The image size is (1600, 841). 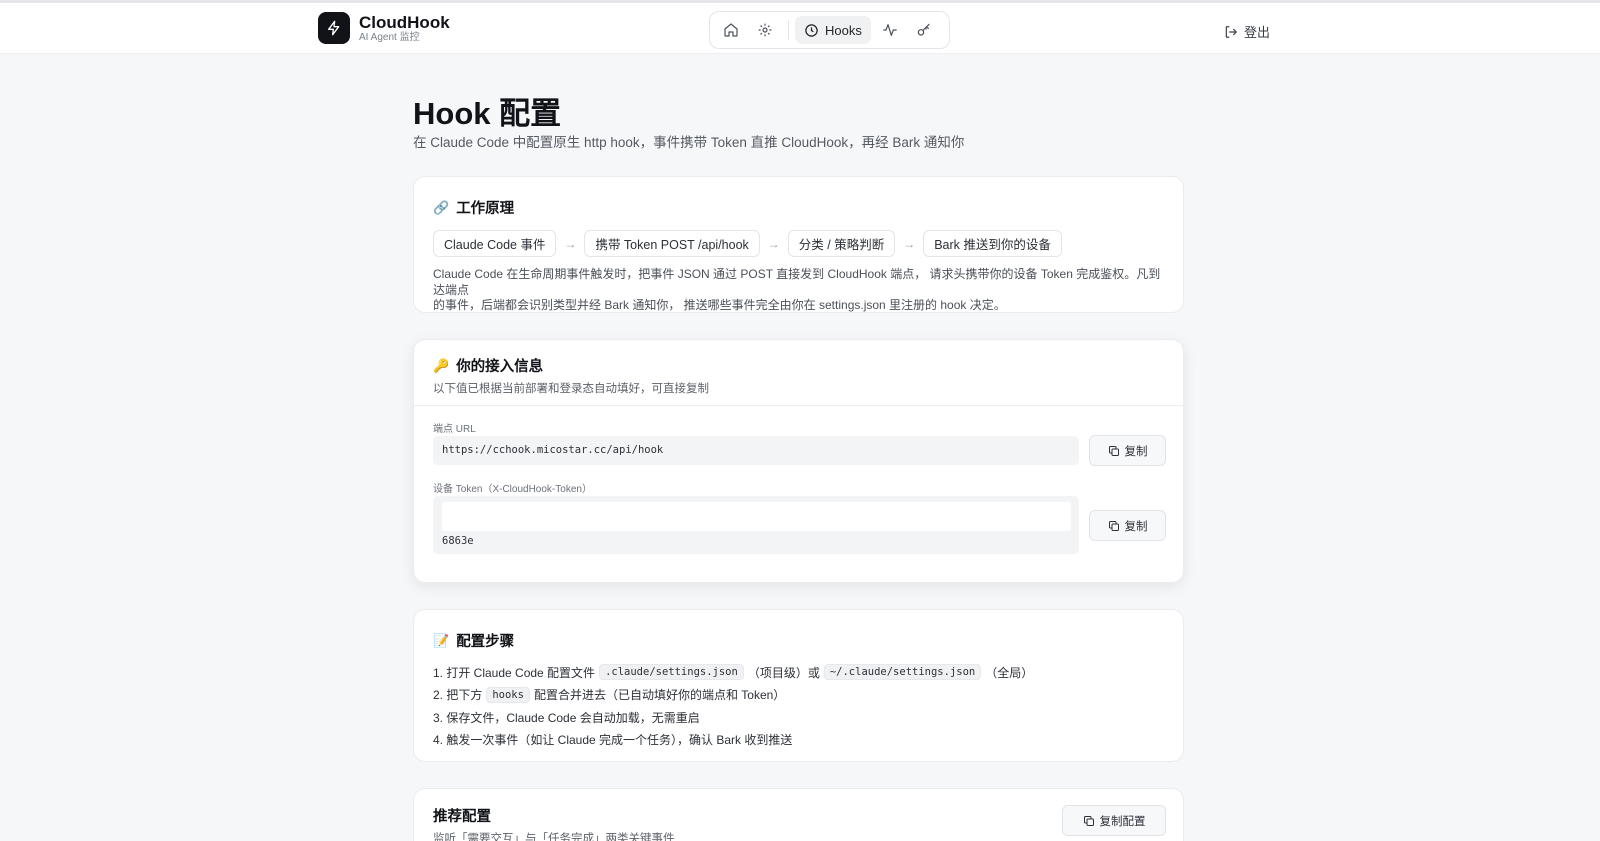 I want to click on how-it-works-title-text: 工作原理, so click(x=485, y=209).